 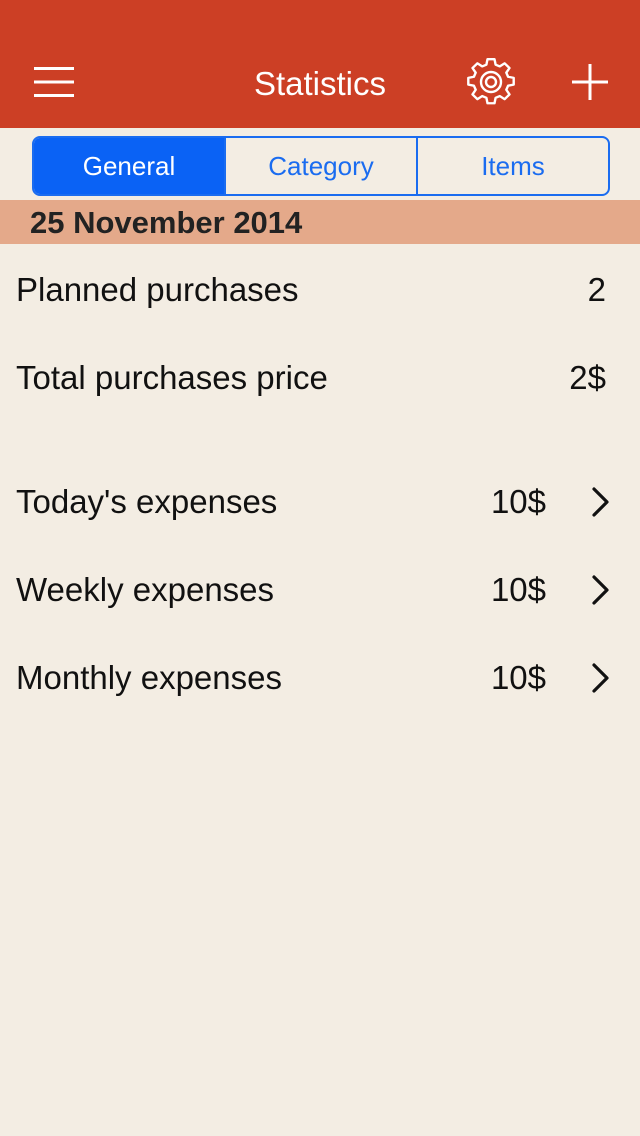 I want to click on tab-general: General, so click(x=129, y=166).